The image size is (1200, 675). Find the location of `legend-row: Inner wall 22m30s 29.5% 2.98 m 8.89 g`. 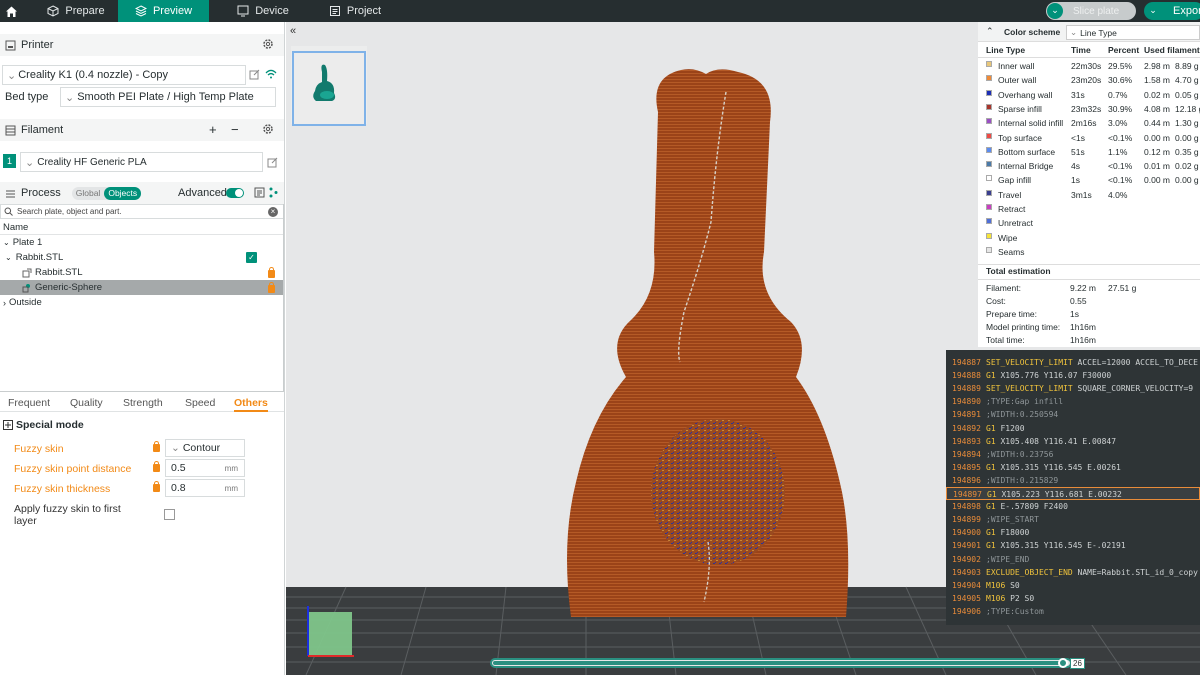

legend-row: Inner wall 22m30s 29.5% 2.98 m 8.89 g is located at coordinates (1089, 66).